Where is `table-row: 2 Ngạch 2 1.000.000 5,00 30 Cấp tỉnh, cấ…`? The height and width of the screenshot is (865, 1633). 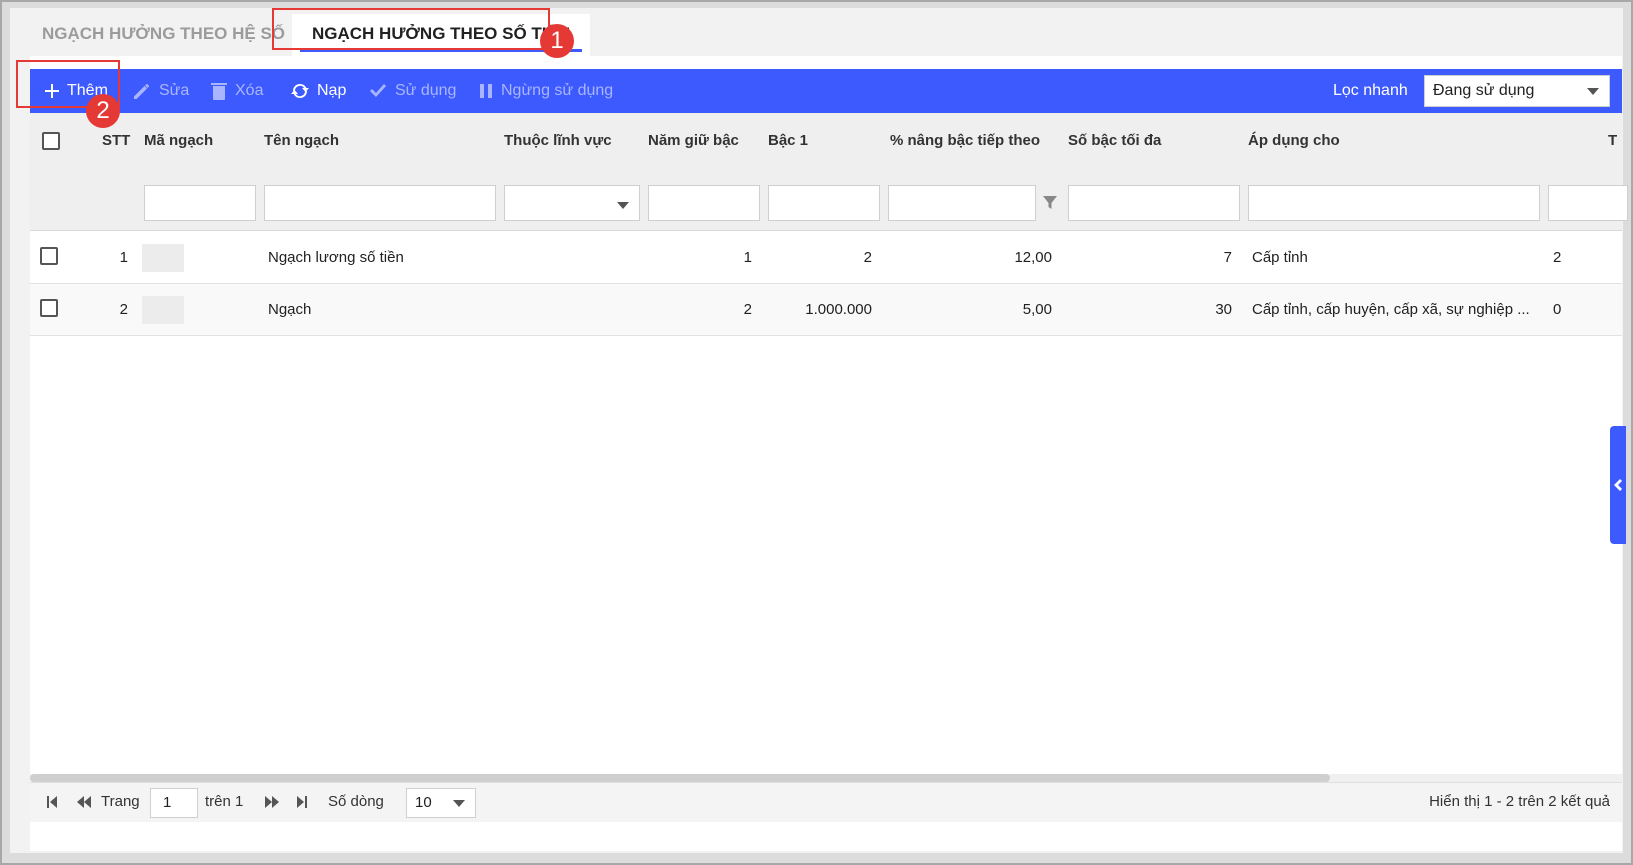 table-row: 2 Ngạch 2 1.000.000 5,00 30 Cấp tỉnh, cấ… is located at coordinates (826, 310).